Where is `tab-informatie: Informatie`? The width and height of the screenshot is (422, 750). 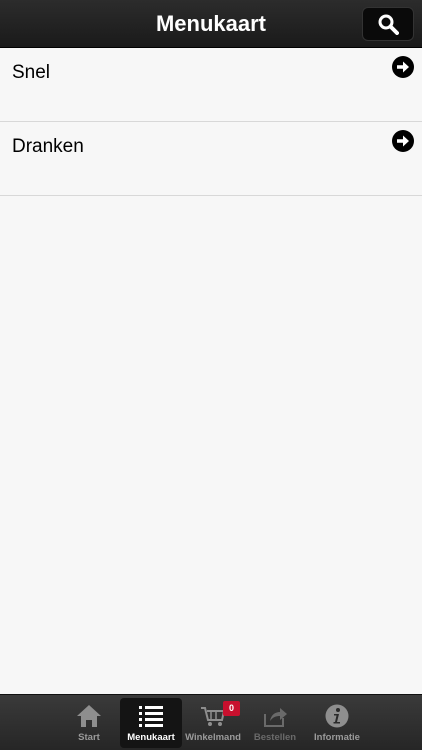
tab-informatie: Informatie is located at coordinates (337, 723).